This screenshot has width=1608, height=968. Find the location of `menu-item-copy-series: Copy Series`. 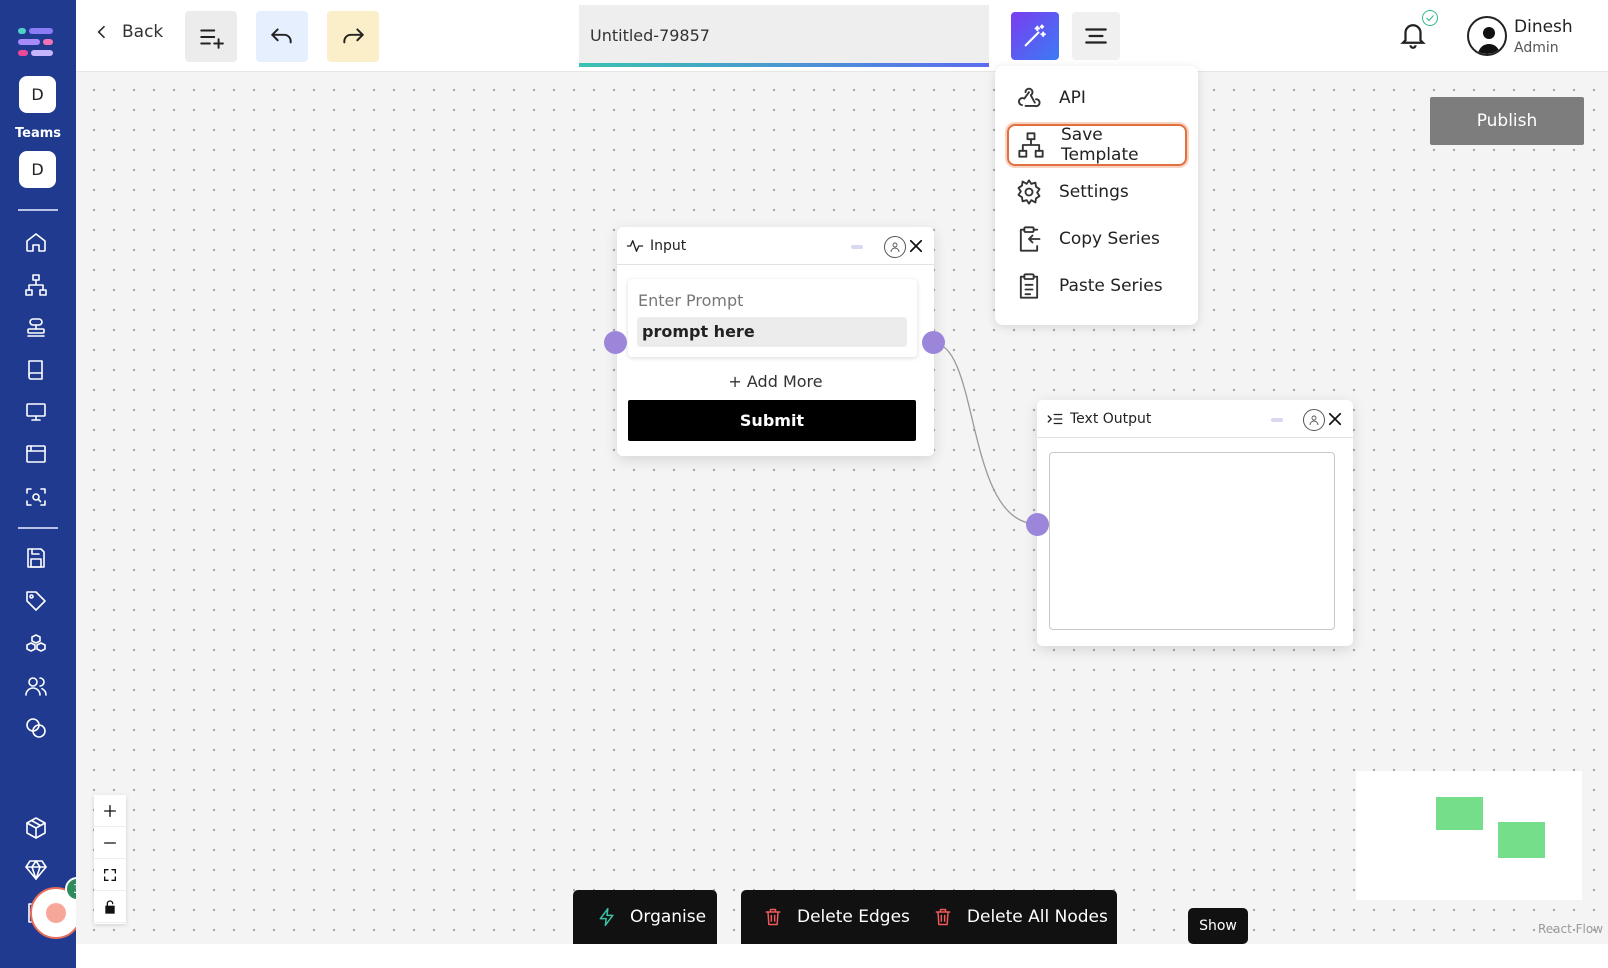

menu-item-copy-series: Copy Series is located at coordinates (1097, 239).